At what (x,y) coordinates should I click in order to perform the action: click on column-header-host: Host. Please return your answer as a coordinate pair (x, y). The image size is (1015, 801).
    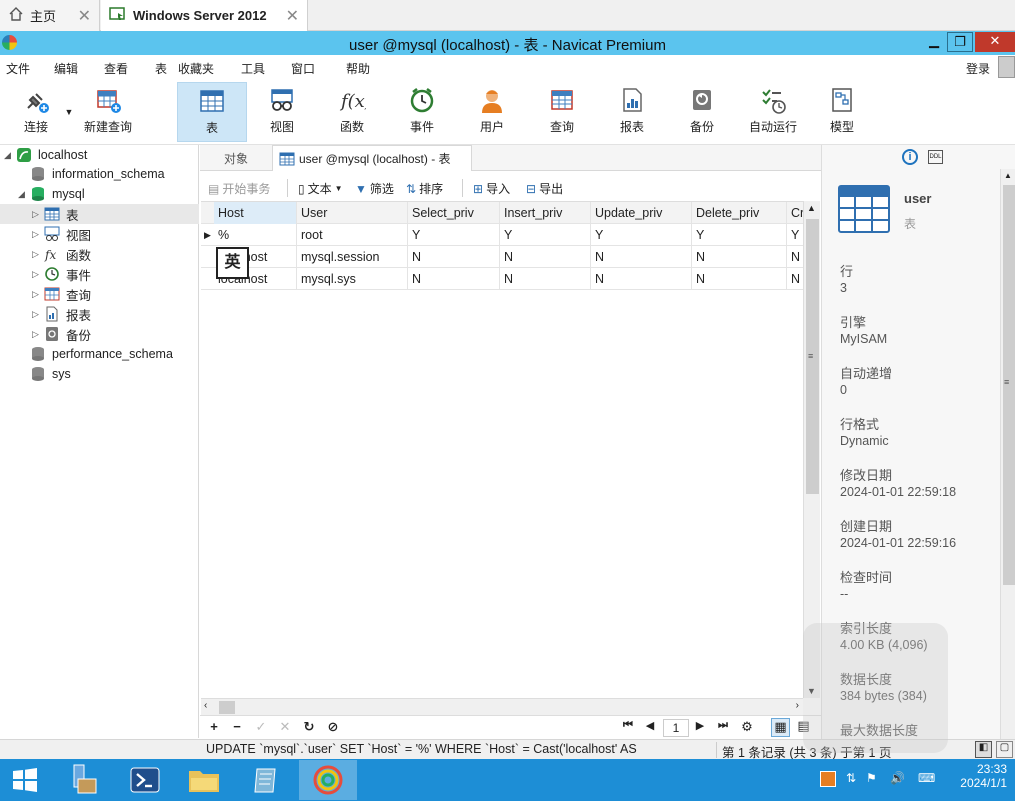
    Looking at the image, I should click on (255, 213).